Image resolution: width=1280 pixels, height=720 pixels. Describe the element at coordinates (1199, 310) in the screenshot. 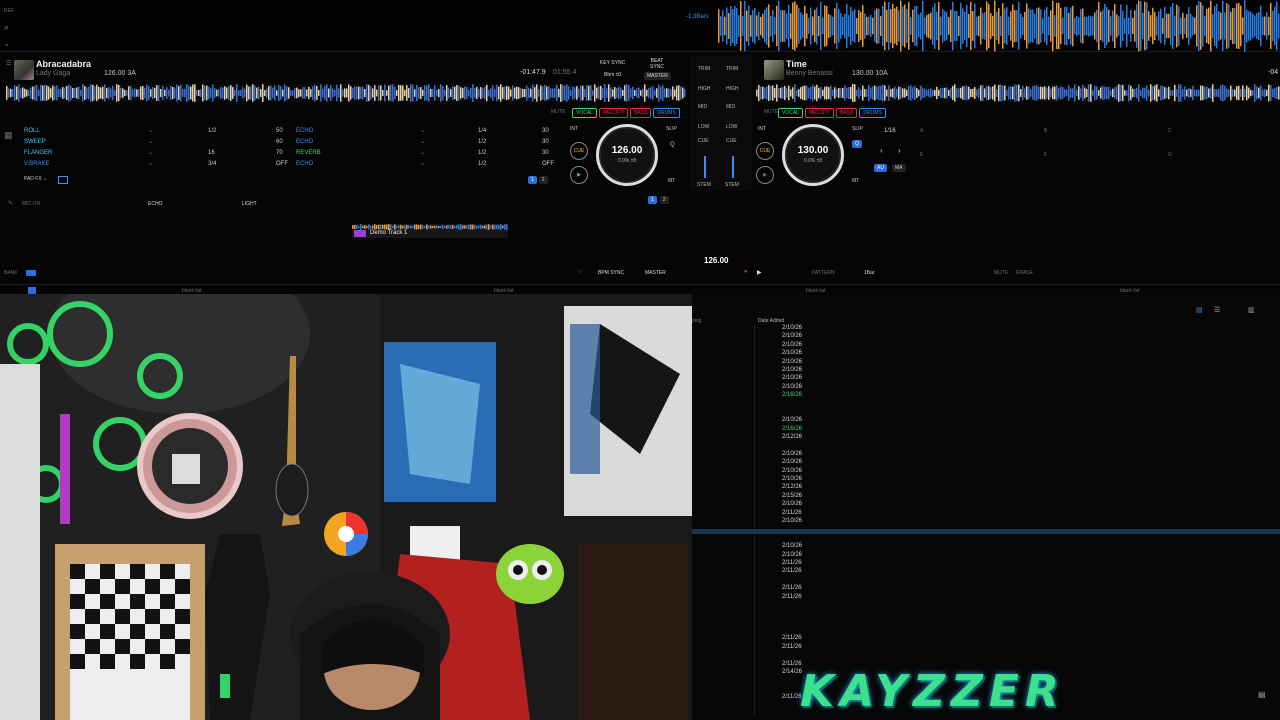

I see `list-view-icon: ▤` at that location.